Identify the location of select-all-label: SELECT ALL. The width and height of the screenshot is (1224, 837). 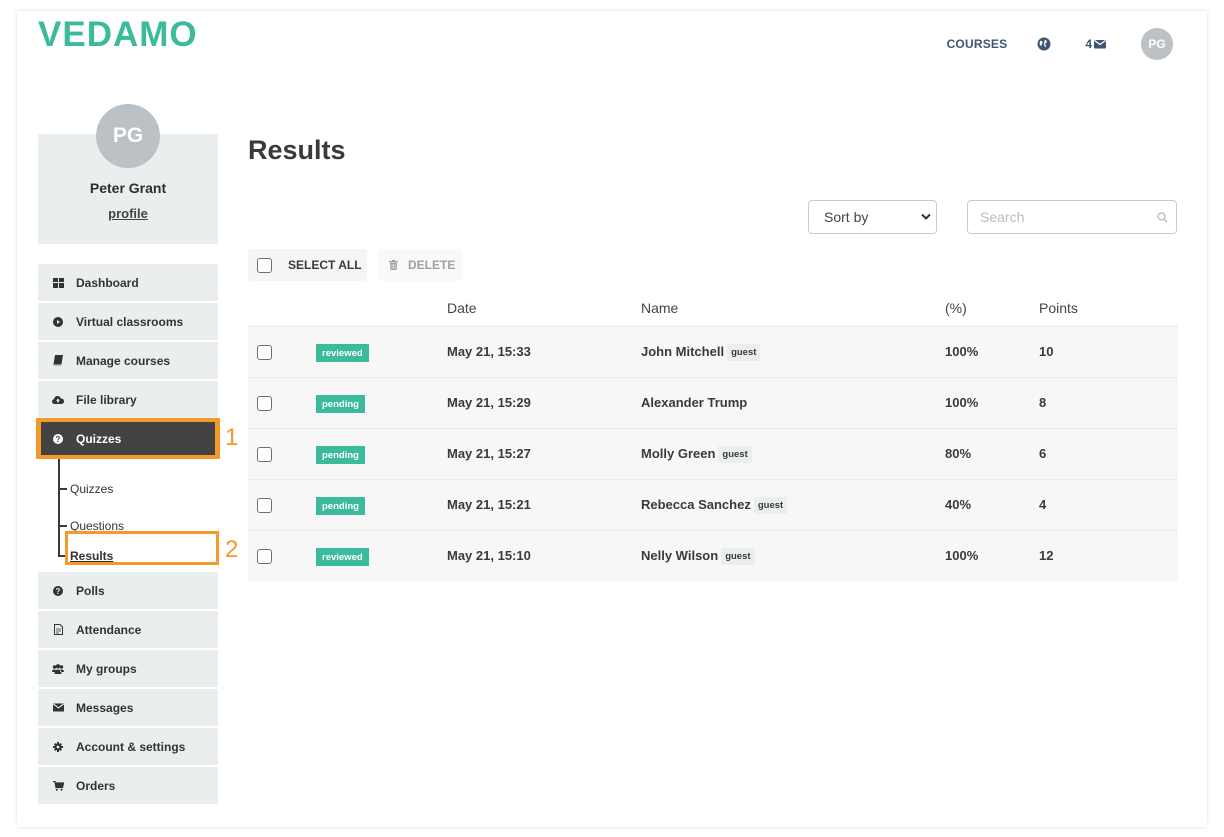
(325, 265).